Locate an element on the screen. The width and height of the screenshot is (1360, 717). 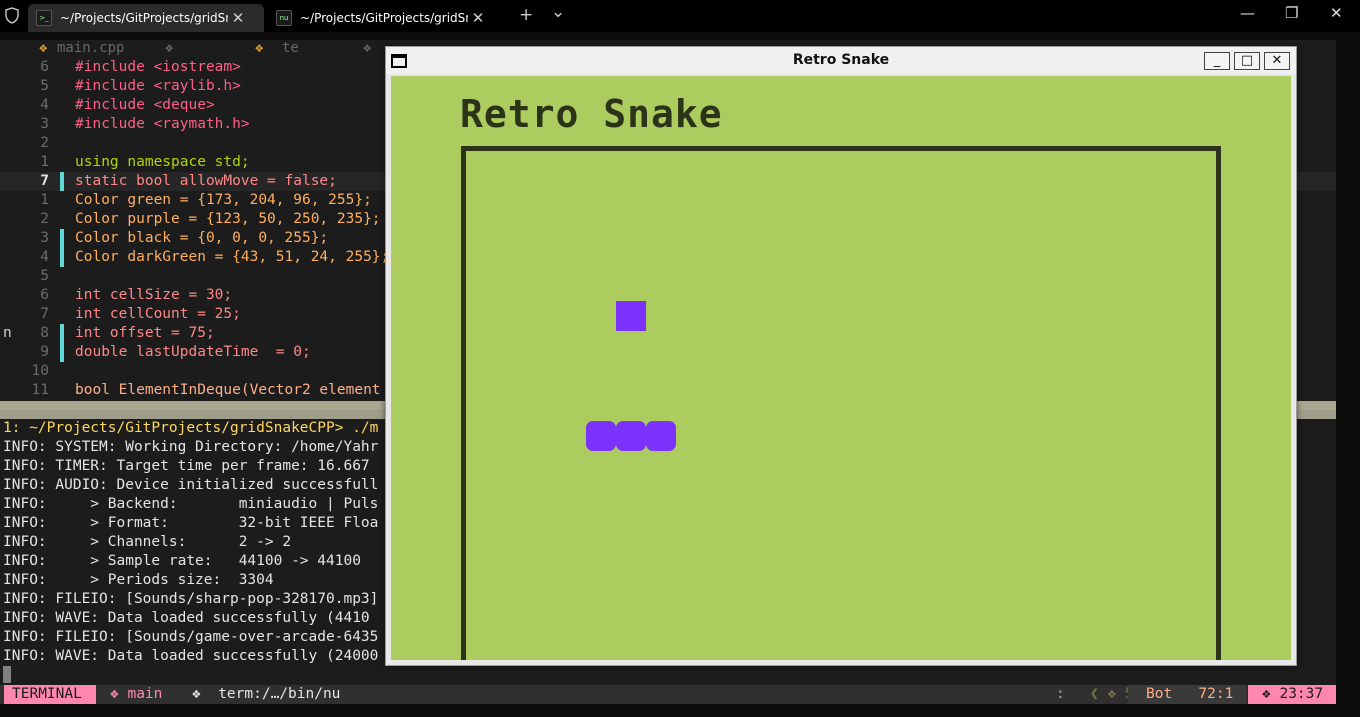
code-text: int cellCount = 25; is located at coordinates (158, 314).